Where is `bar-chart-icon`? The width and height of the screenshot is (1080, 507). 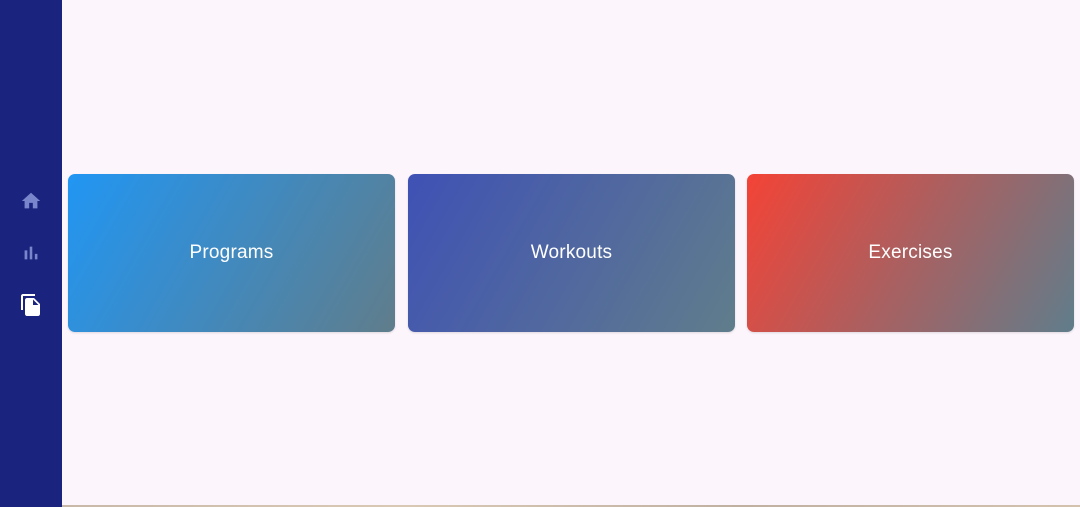 bar-chart-icon is located at coordinates (31, 253).